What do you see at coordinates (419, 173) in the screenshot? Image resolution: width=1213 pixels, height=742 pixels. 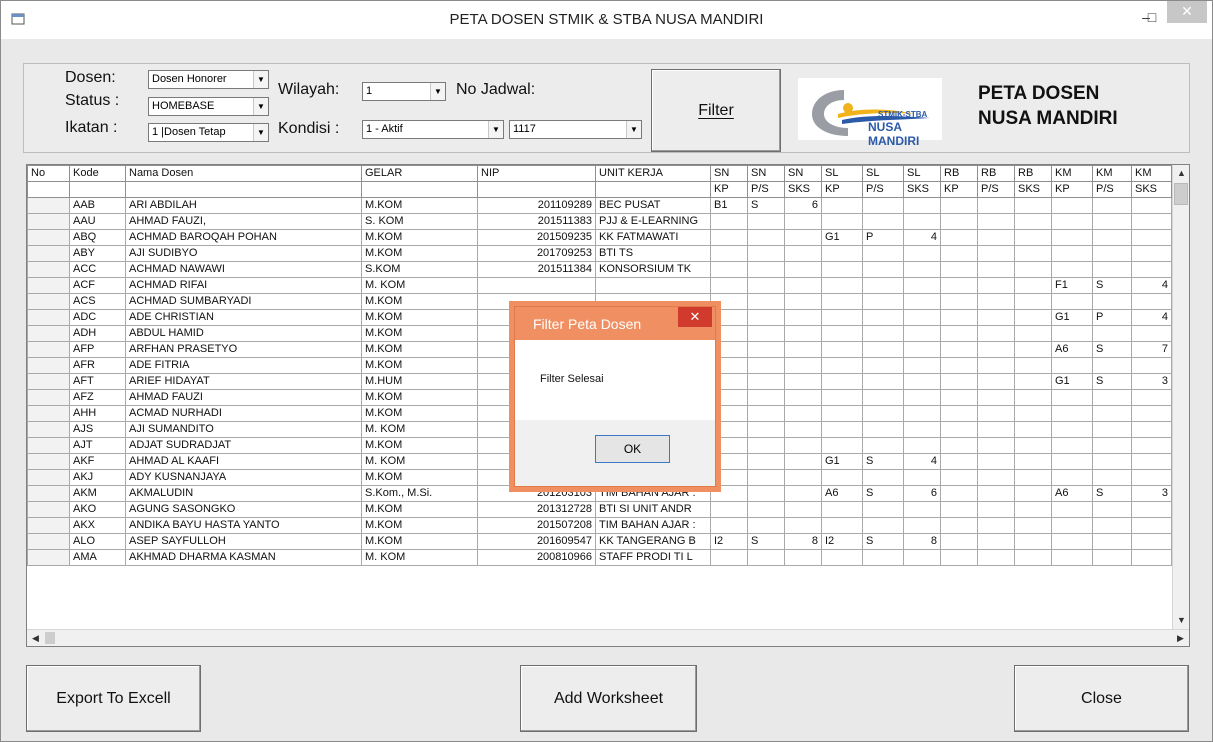 I see `column-header: GELAR` at bounding box center [419, 173].